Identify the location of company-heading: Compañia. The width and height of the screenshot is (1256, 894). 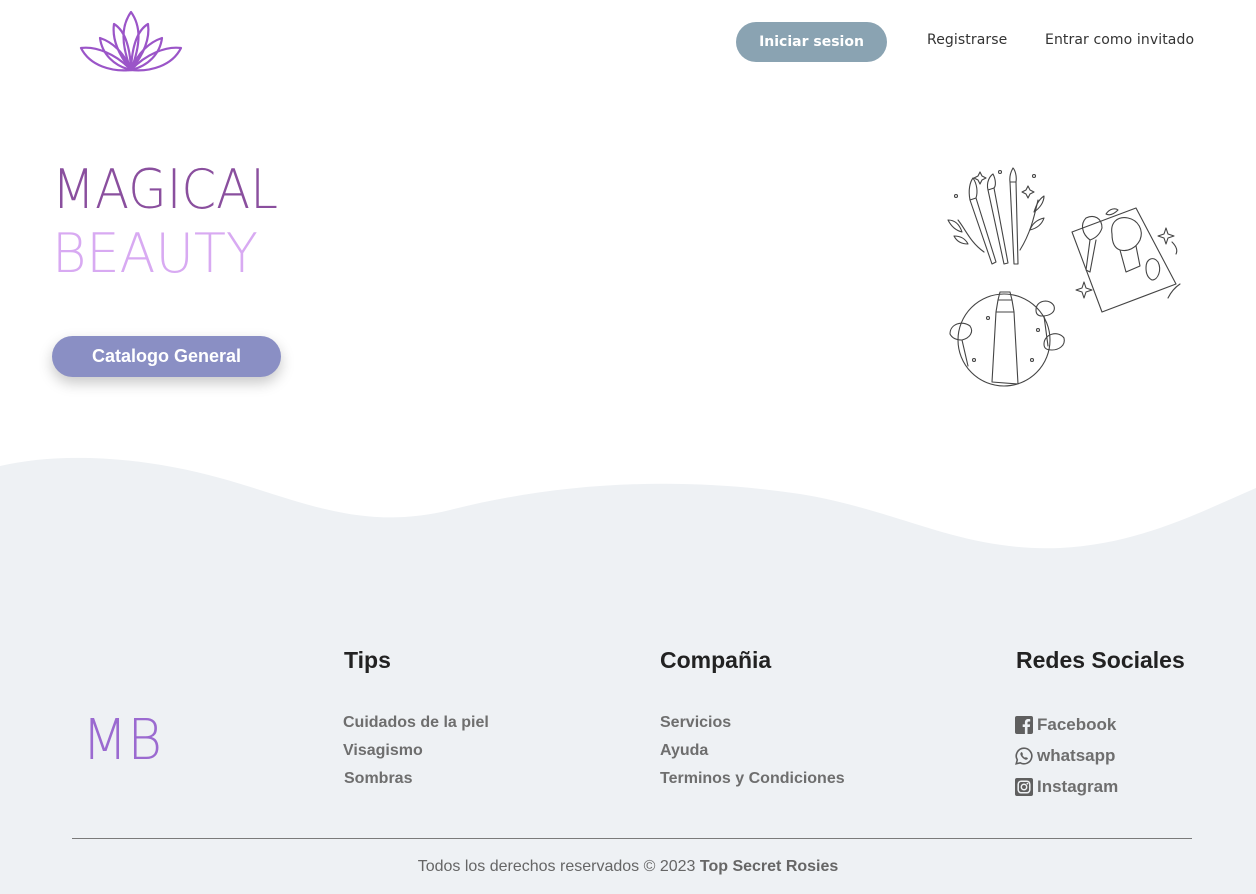
(716, 660).